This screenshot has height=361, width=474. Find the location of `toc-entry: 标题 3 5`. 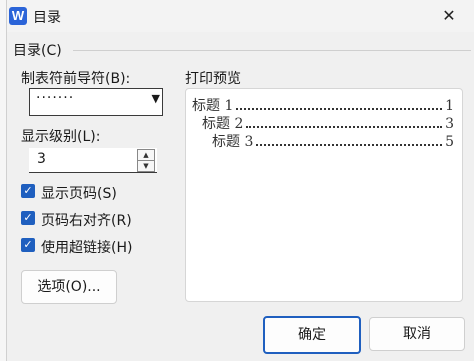

toc-entry: 标题 3 5 is located at coordinates (333, 140).